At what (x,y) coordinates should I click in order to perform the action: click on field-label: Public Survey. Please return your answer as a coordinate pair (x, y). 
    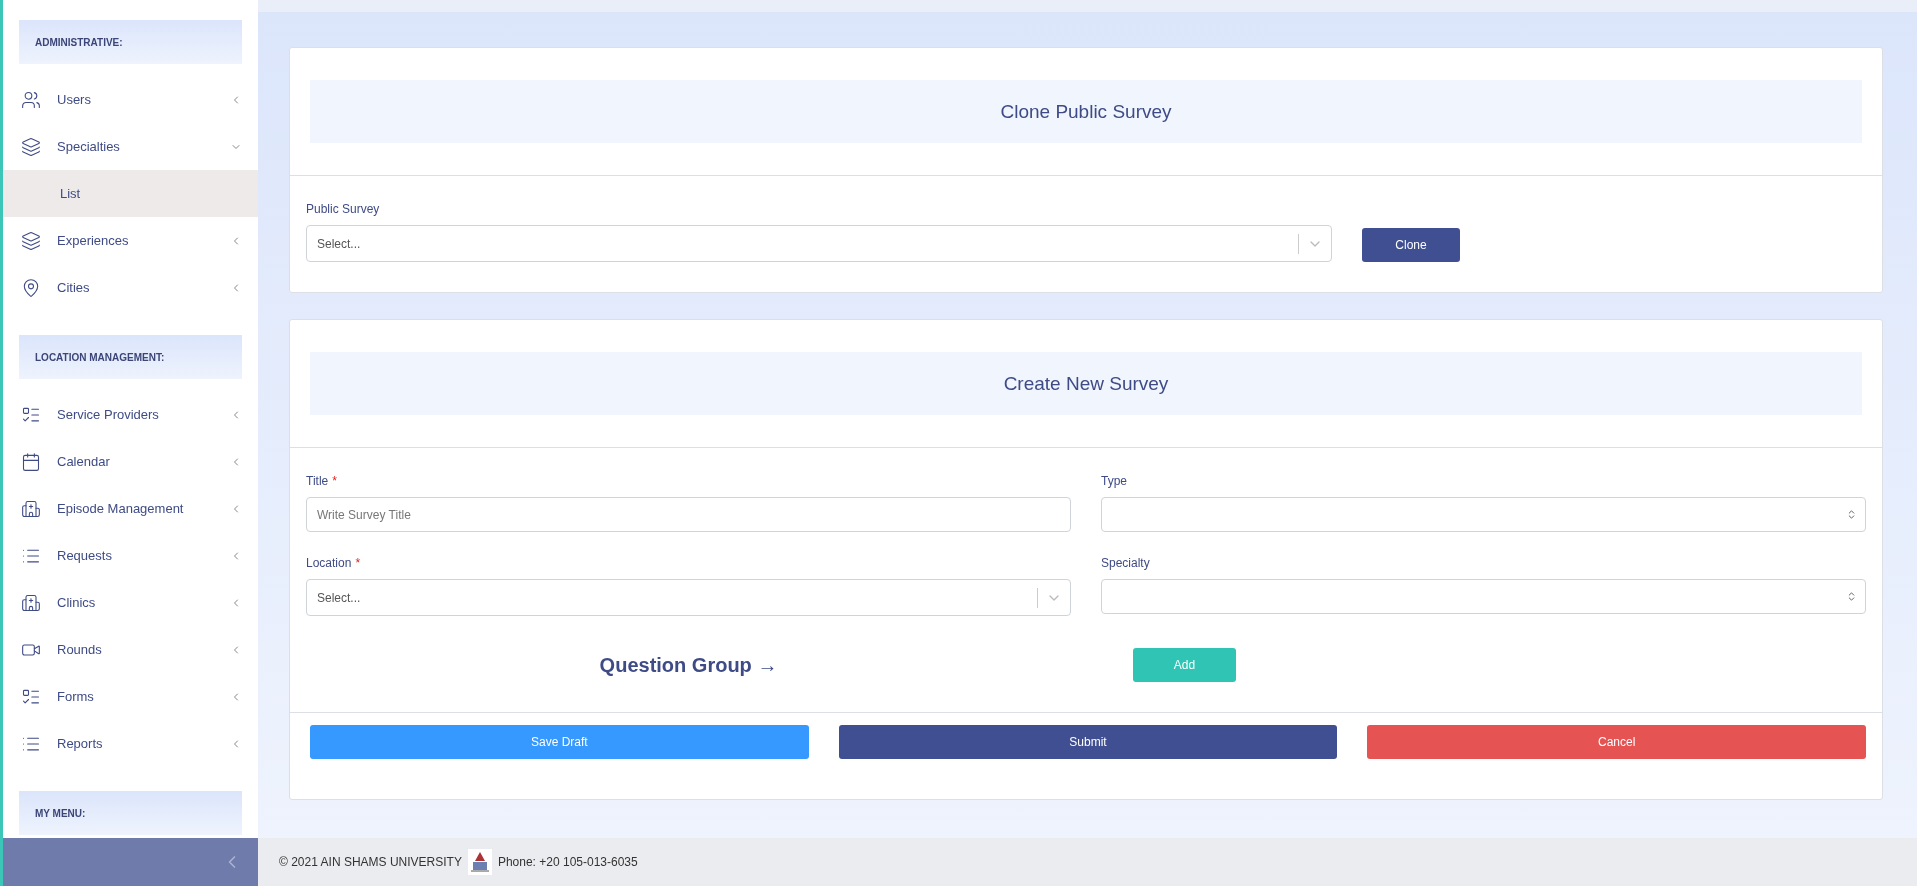
    Looking at the image, I should click on (343, 209).